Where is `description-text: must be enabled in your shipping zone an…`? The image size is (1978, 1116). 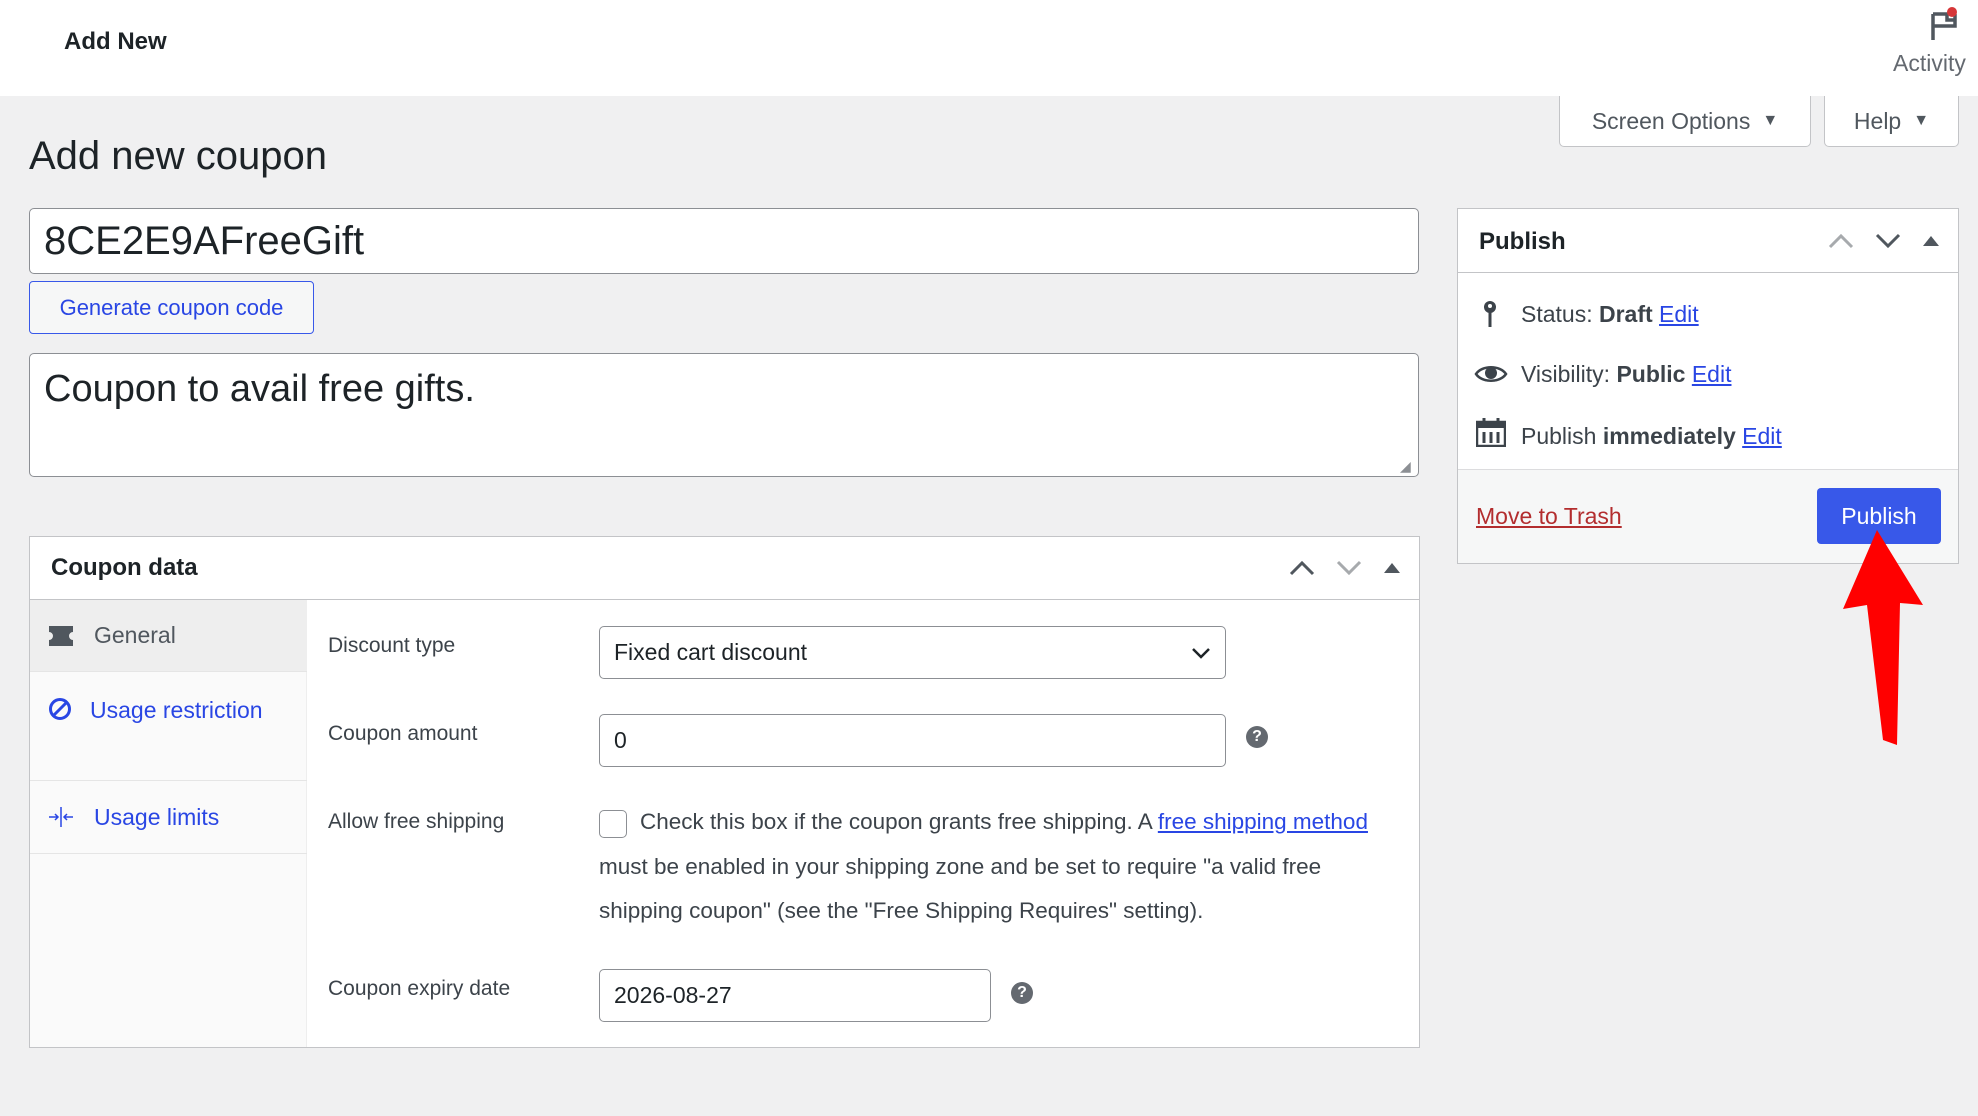
description-text: must be enabled in your shipping zone an… is located at coordinates (960, 888).